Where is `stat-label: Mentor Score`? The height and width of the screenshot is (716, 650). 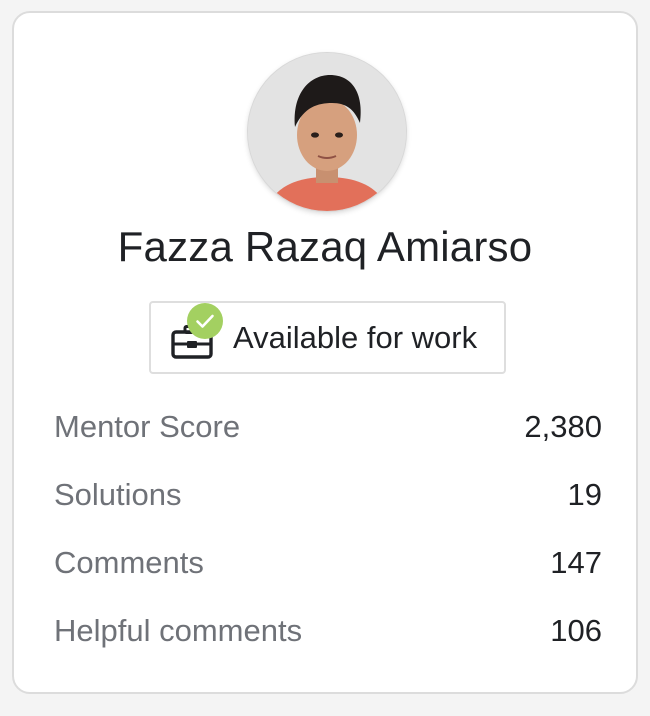
stat-label: Mentor Score is located at coordinates (147, 426).